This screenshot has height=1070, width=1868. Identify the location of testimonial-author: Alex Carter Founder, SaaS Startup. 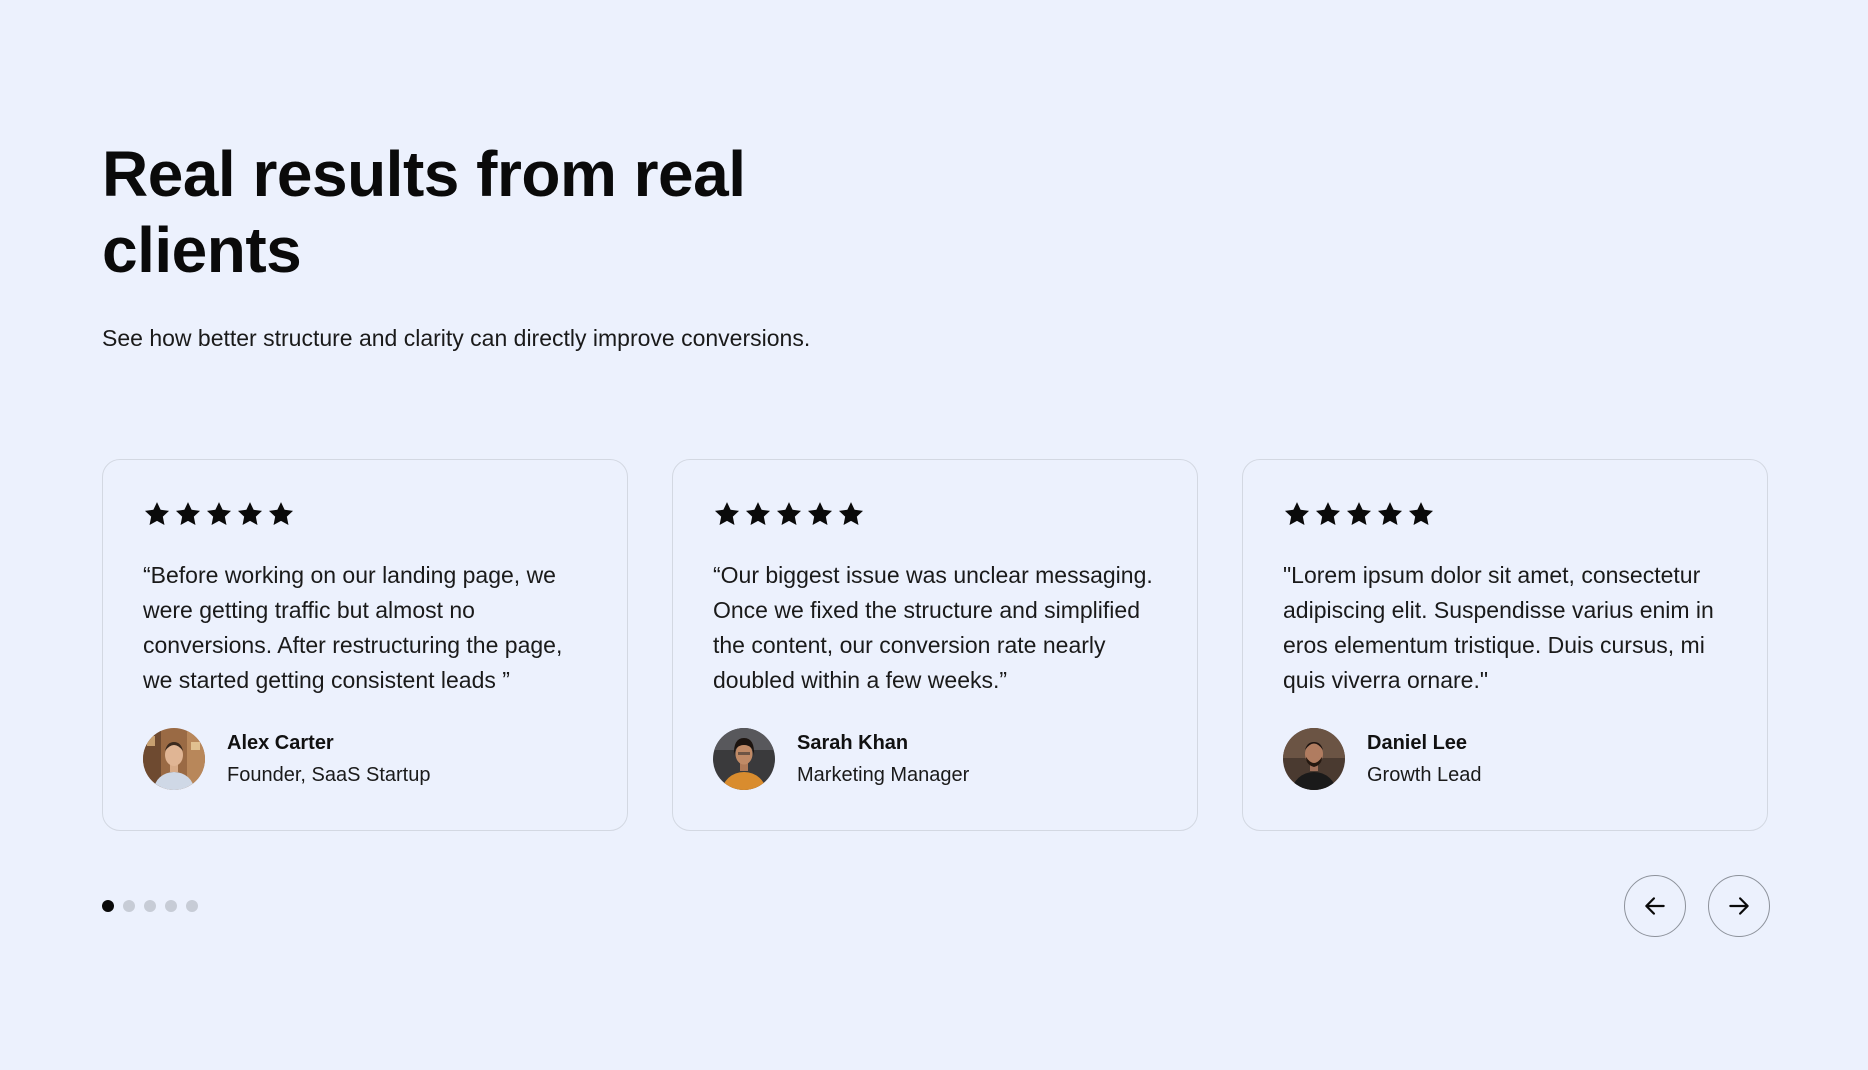
(286, 759).